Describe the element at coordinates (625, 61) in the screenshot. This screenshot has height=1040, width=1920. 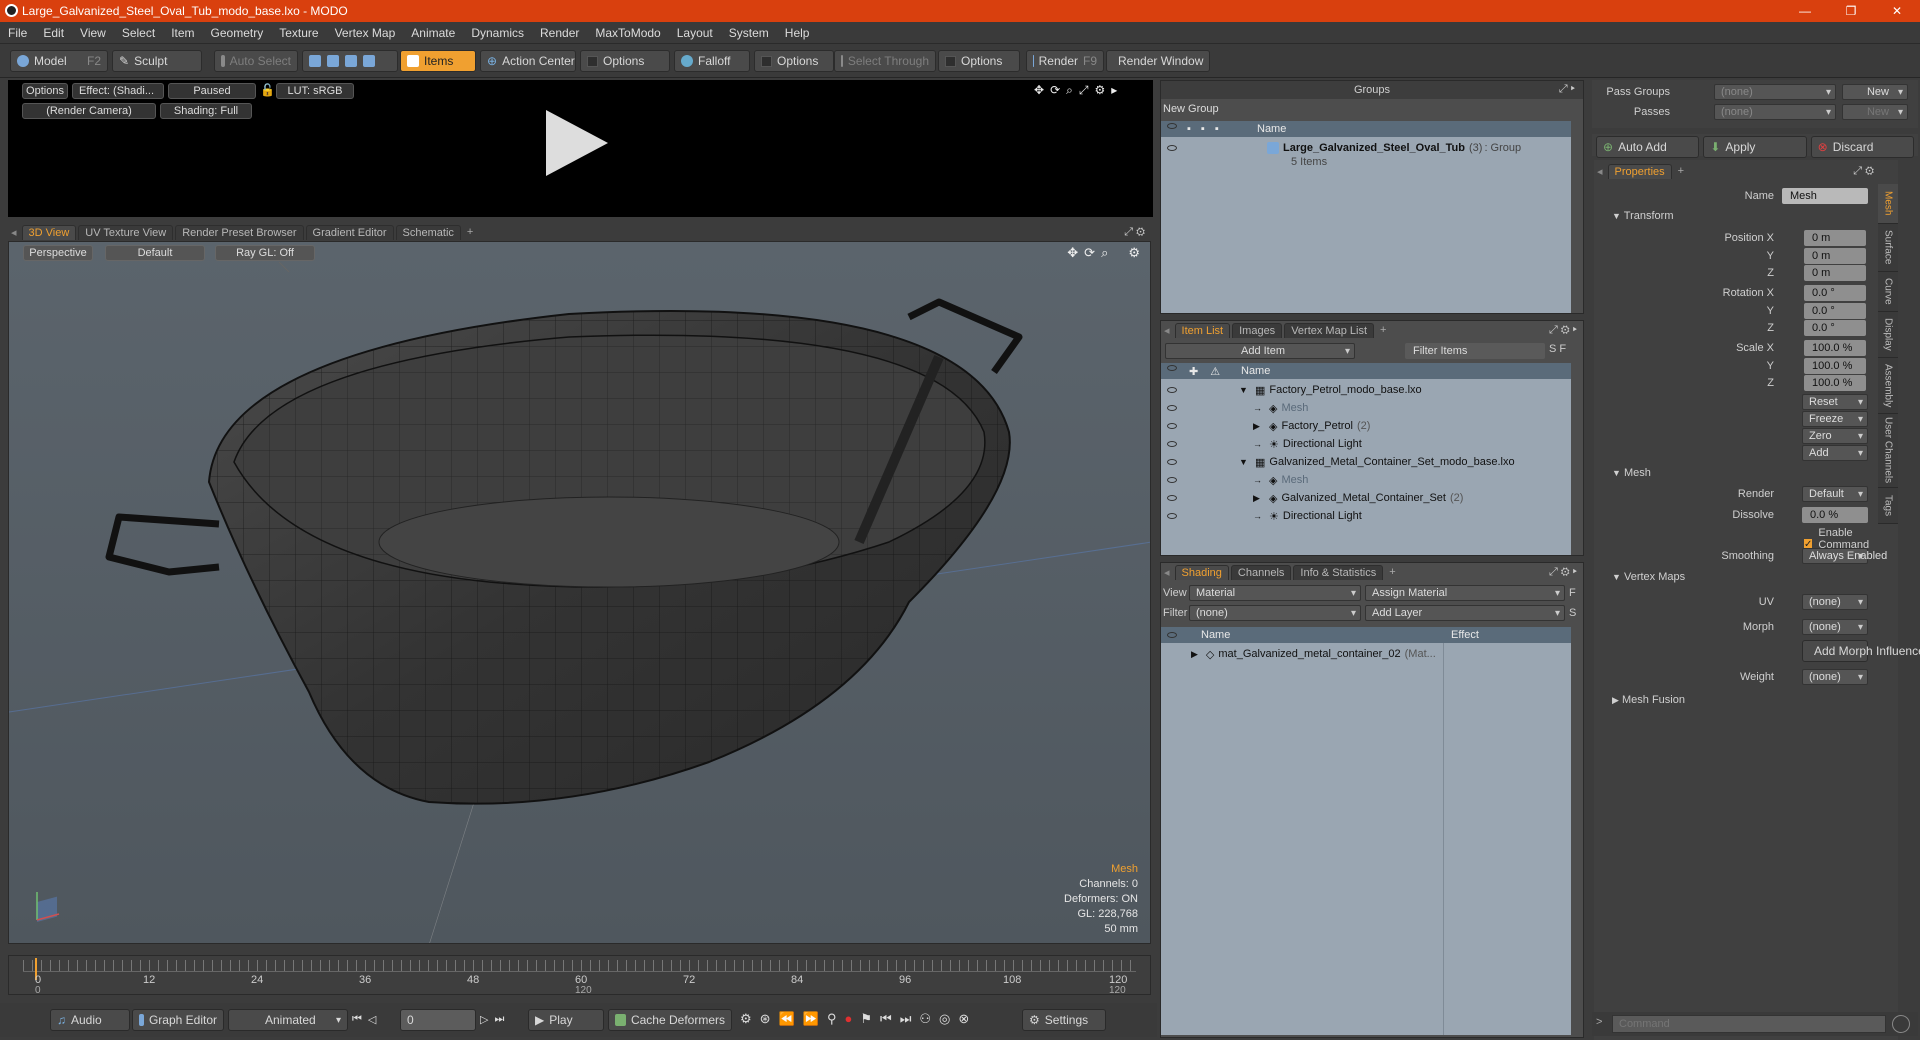
I see `action-center-options-button: Options` at that location.